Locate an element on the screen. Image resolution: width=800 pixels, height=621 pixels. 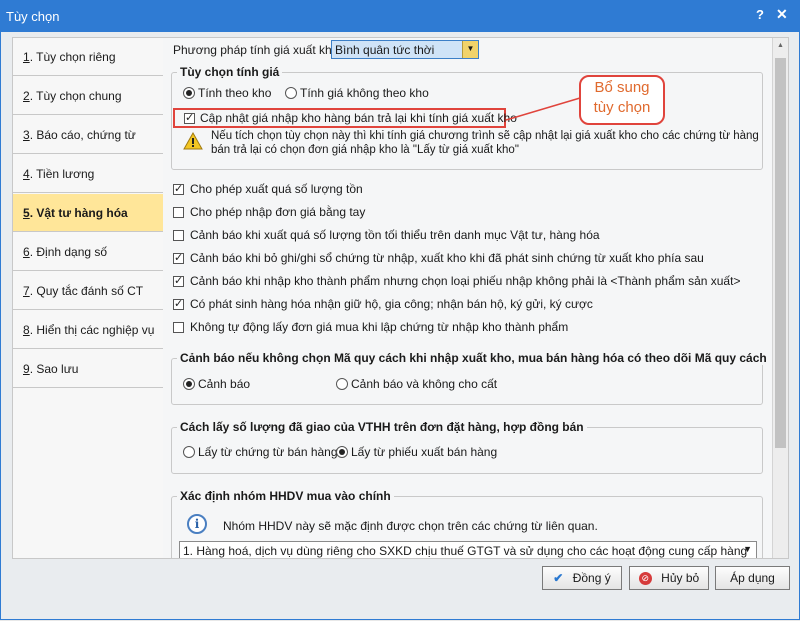
radio-canh-bao-label: Cảnh báo is located at coordinates (224, 384).